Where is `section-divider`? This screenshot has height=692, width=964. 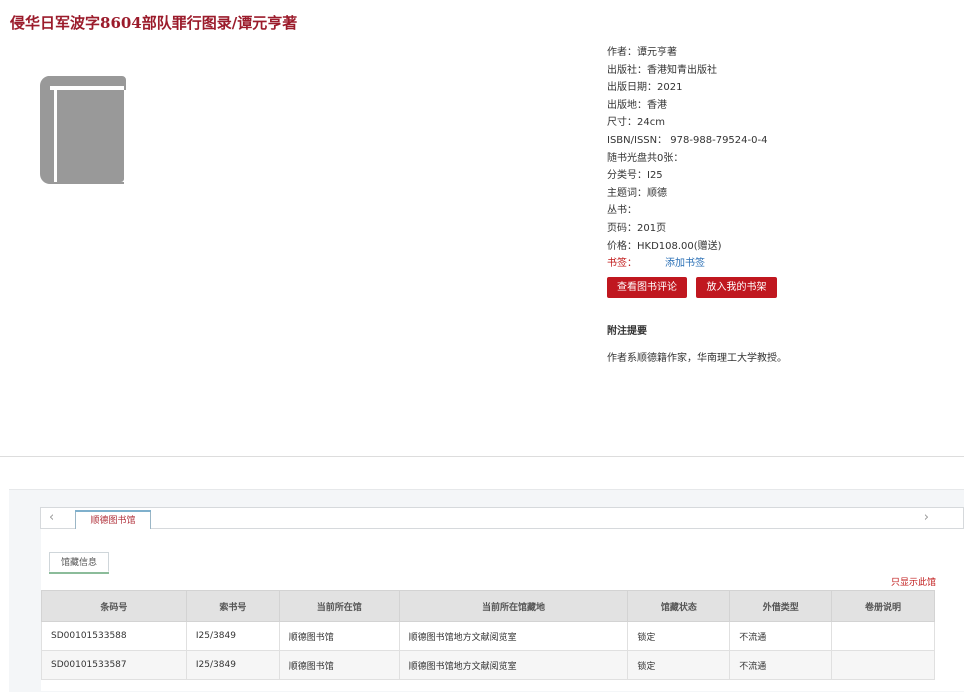
section-divider is located at coordinates (482, 456).